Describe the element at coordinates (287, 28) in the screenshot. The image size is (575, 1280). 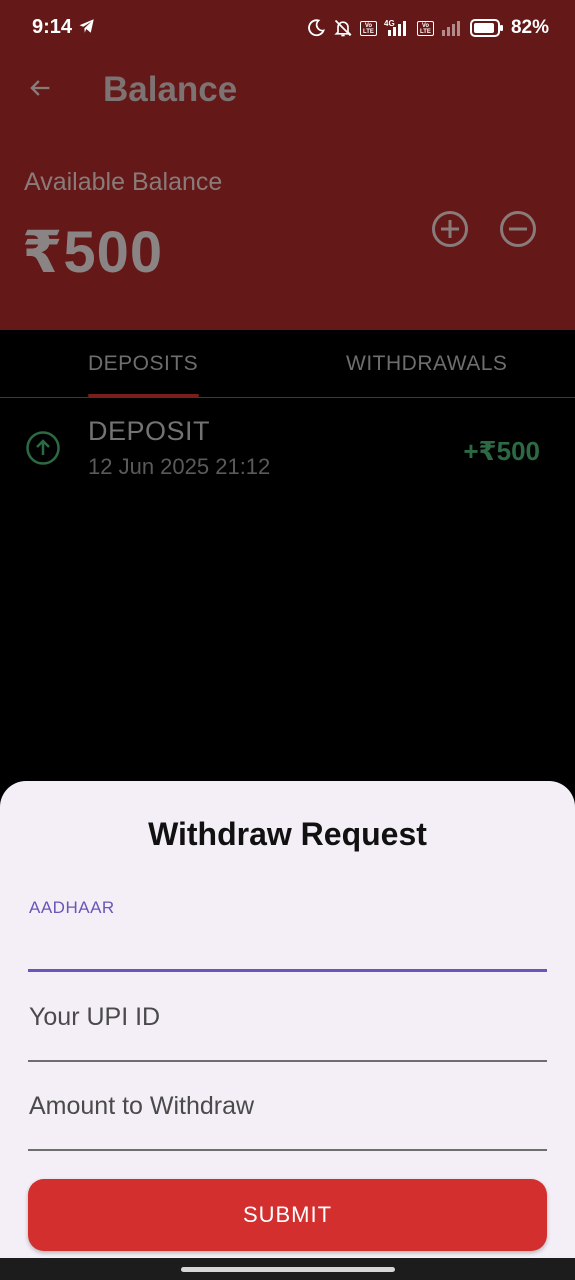
I see `status-bar: 9:14 Vo LTE 4G Vo LTE 82%` at that location.